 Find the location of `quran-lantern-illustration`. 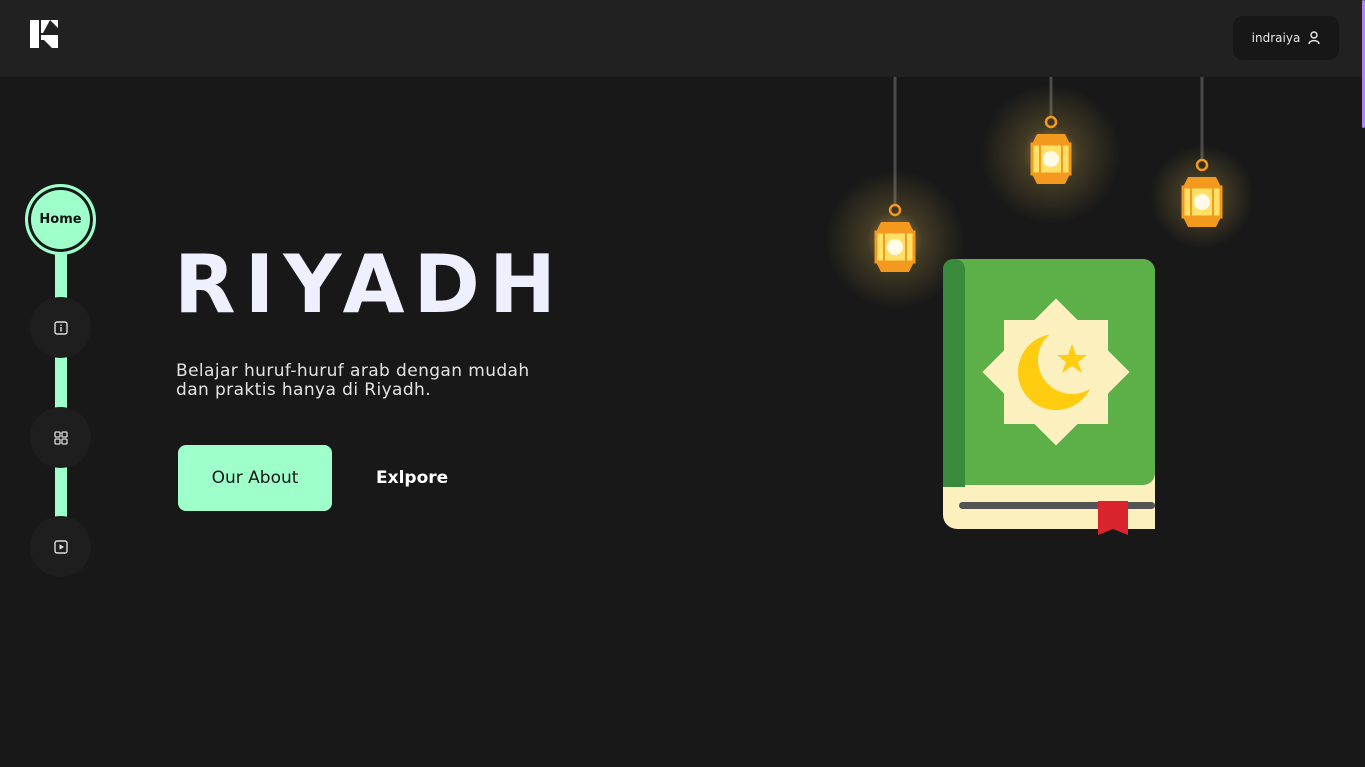

quran-lantern-illustration is located at coordinates (990, 306).